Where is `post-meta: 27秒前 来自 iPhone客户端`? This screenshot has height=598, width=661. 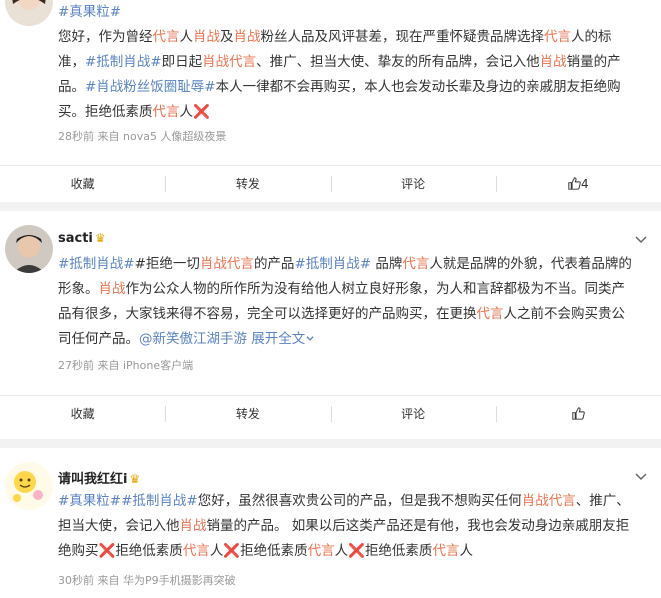 post-meta: 27秒前 来自 iPhone客户端 is located at coordinates (126, 365).